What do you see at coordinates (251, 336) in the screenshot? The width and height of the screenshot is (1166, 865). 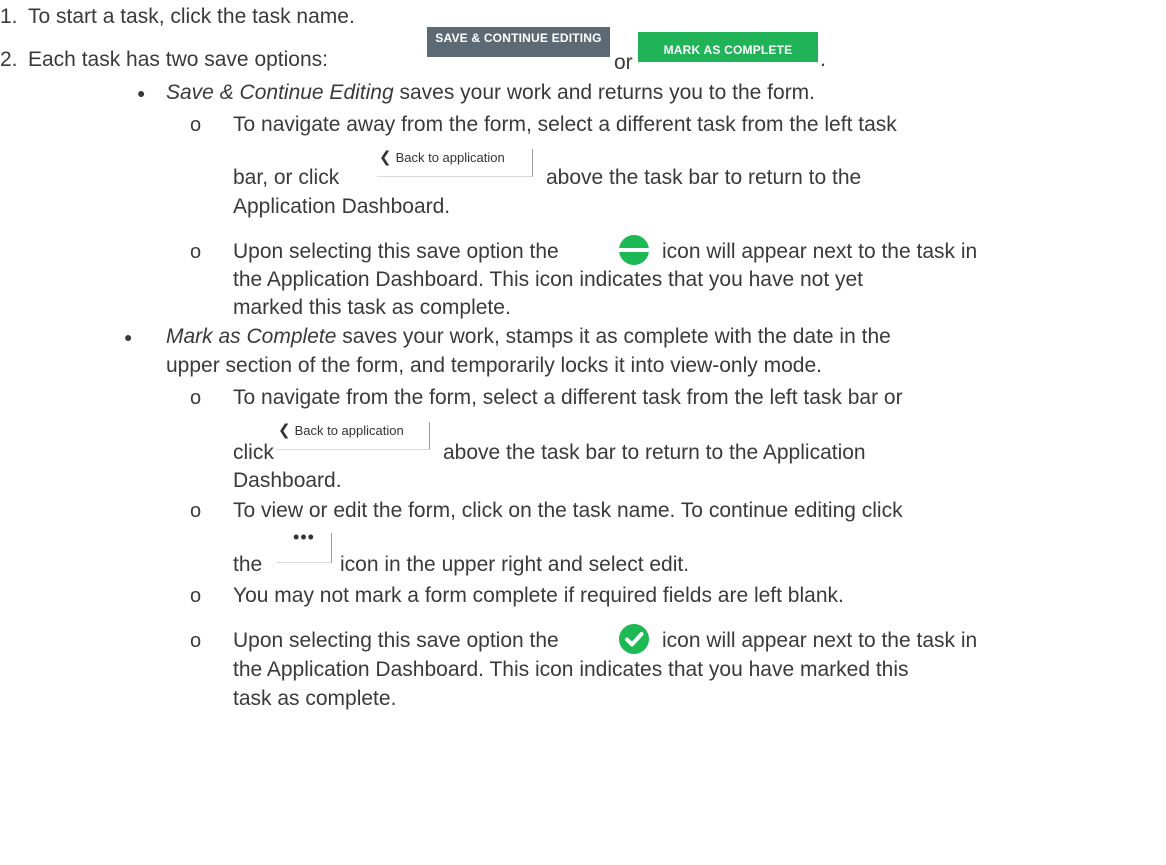 I see `bullet-complete-title: Mark as Complete` at bounding box center [251, 336].